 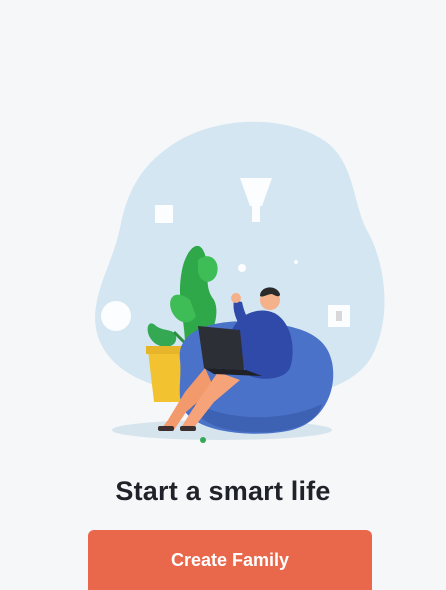 I want to click on frame-icon, so click(x=164, y=214).